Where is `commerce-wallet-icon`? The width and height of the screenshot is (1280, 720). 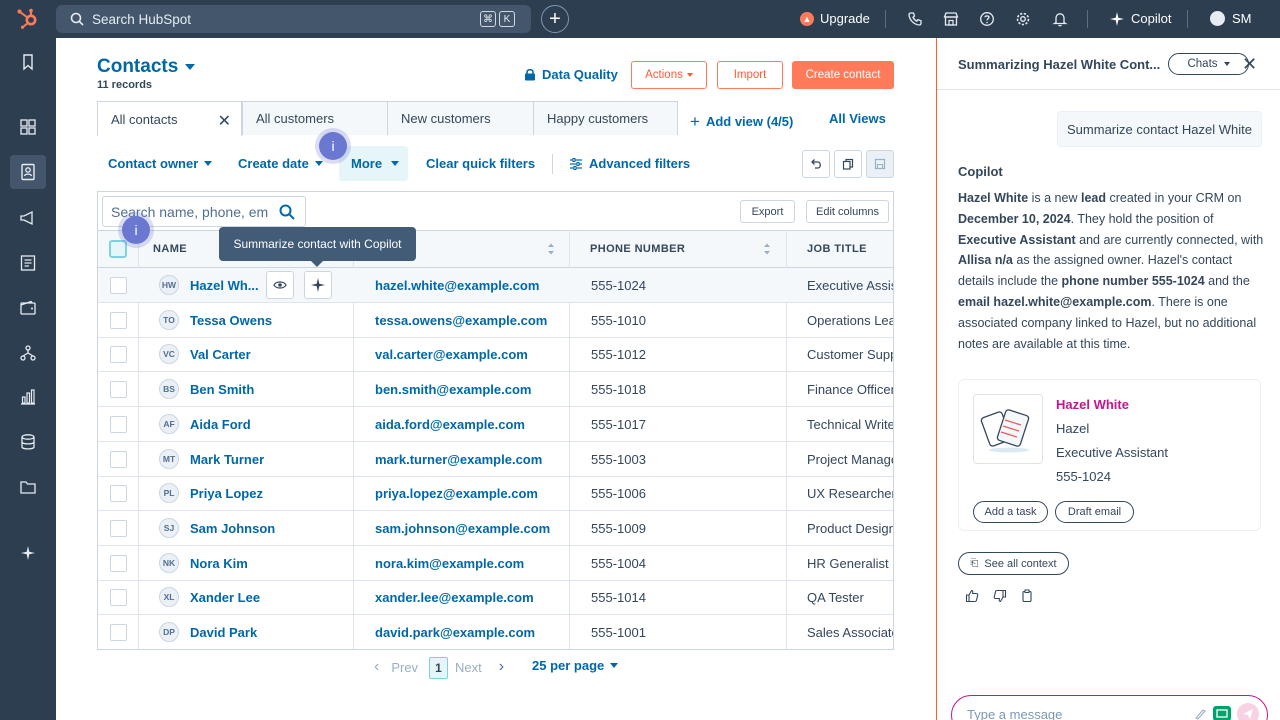 commerce-wallet-icon is located at coordinates (28, 308).